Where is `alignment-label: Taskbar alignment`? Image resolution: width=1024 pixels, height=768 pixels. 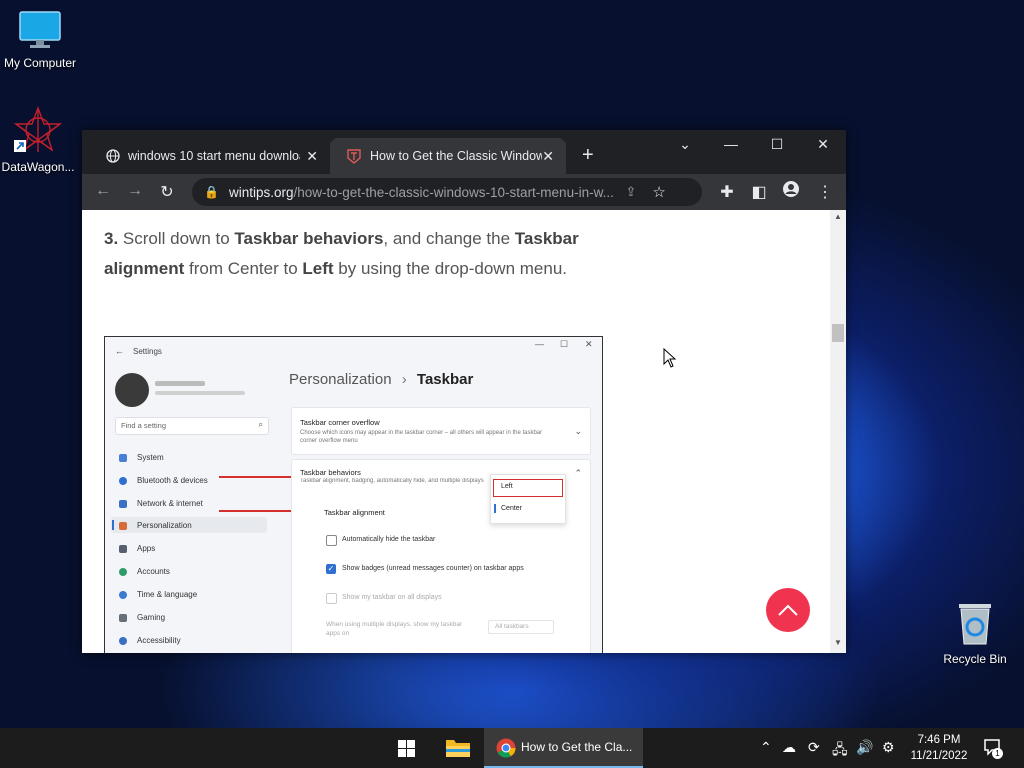 alignment-label: Taskbar alignment is located at coordinates (354, 512).